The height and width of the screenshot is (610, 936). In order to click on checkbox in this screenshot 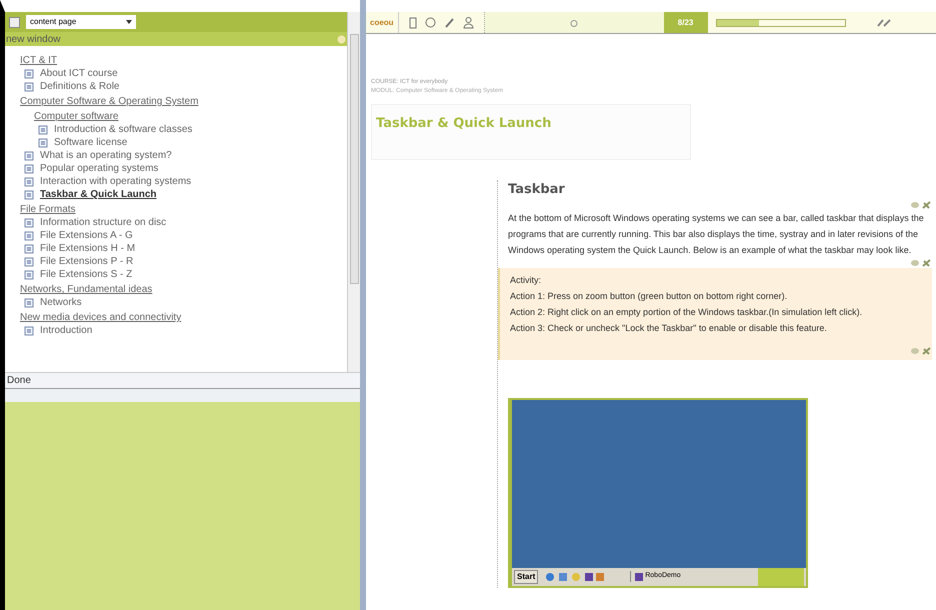, I will do `click(14, 22)`.